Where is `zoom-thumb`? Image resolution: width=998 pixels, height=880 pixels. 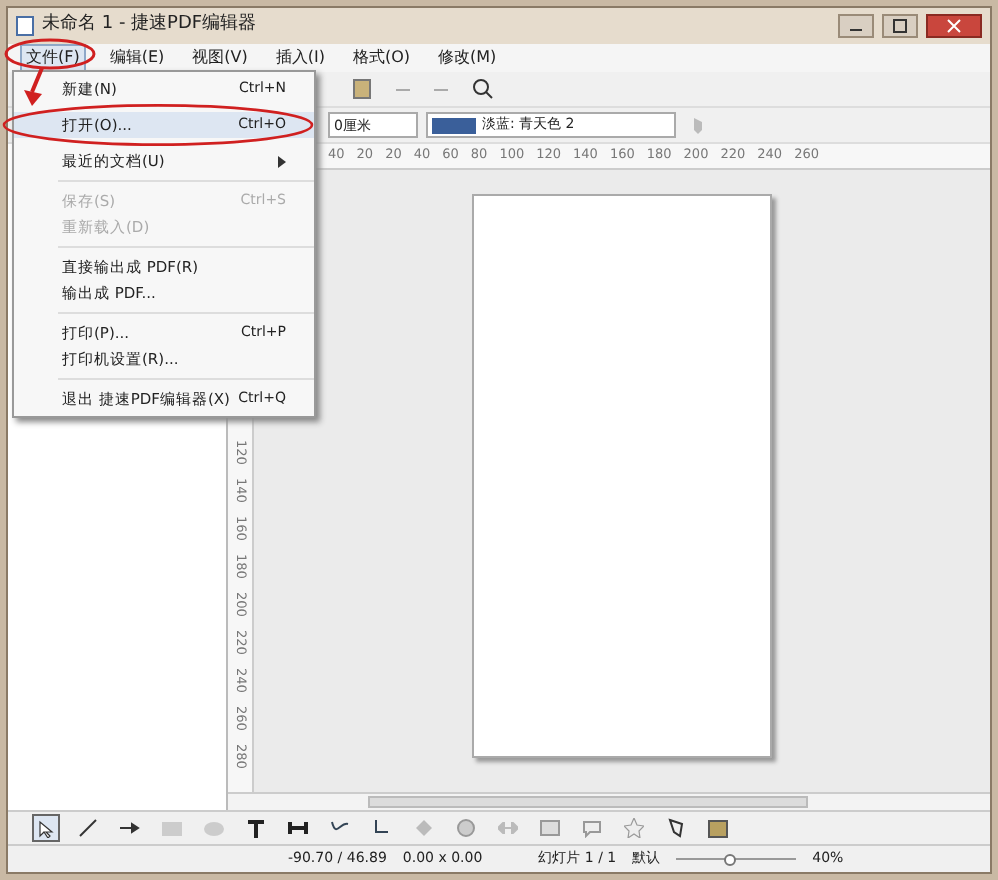 zoom-thumb is located at coordinates (730, 859).